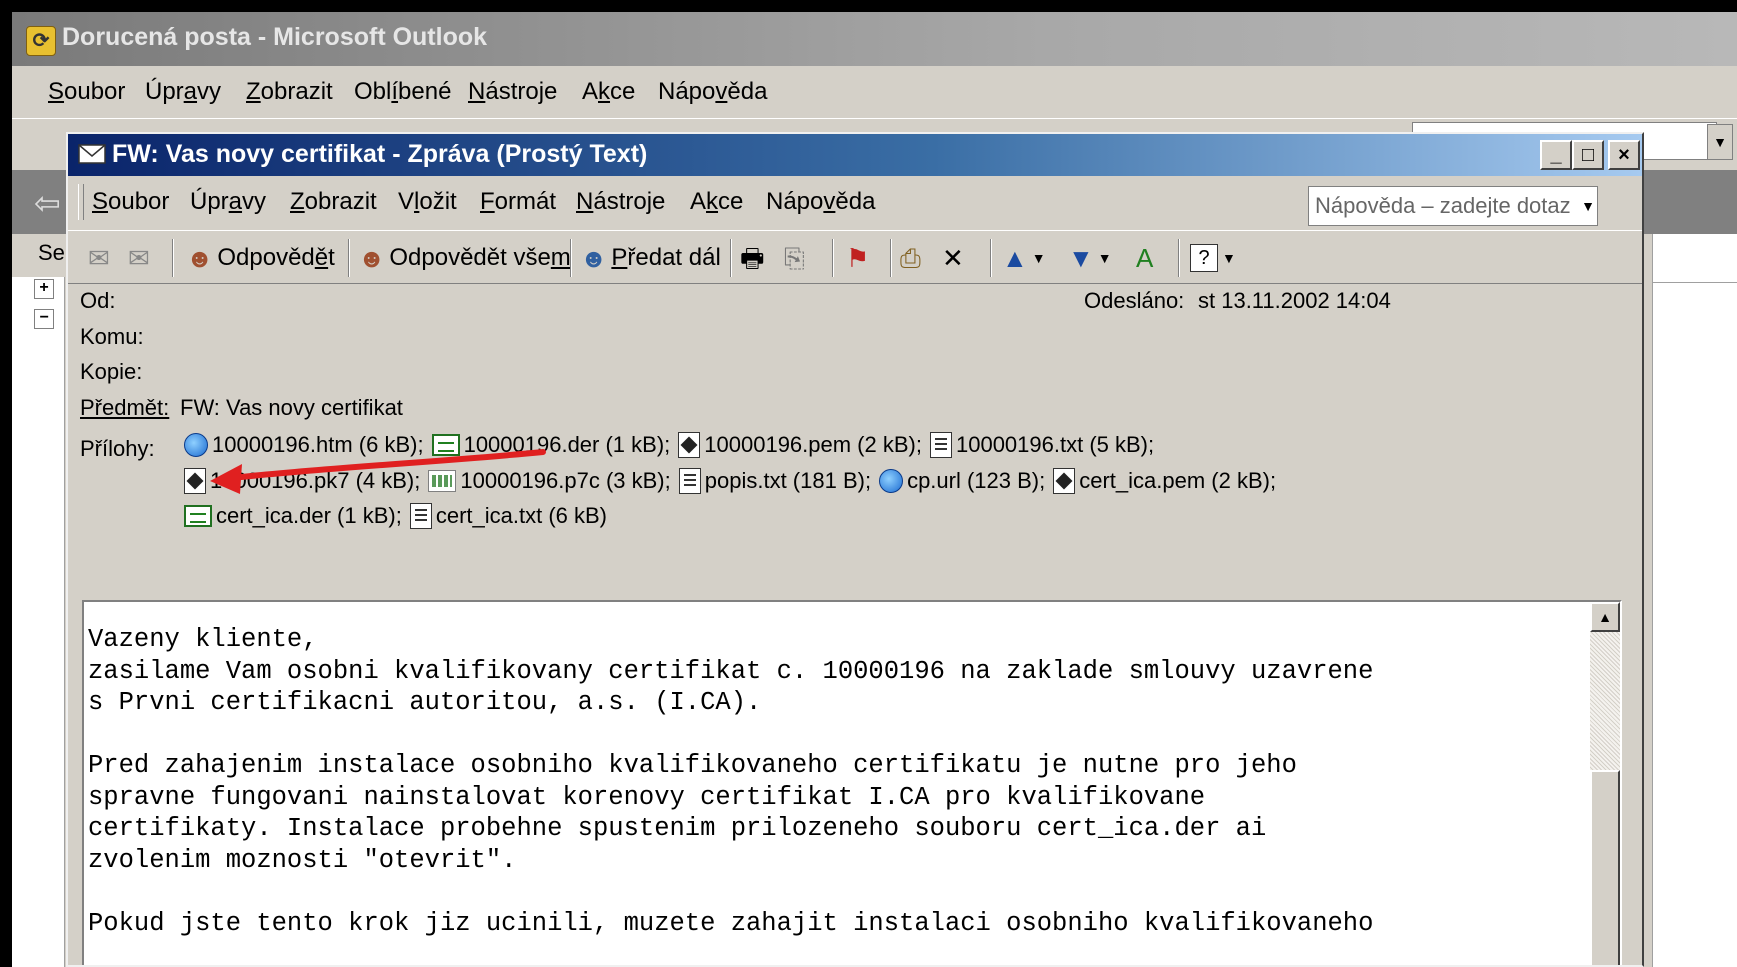  I want to click on attachment-filename: cert_ica.pem (2 kB);, so click(1178, 480).